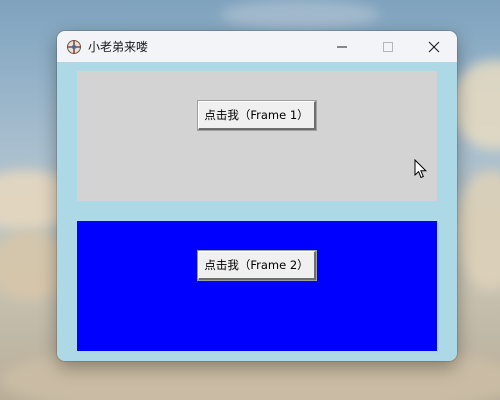  Describe the element at coordinates (257, 115) in the screenshot. I see `frame-1-button: 点击我（Frame 1）` at that location.